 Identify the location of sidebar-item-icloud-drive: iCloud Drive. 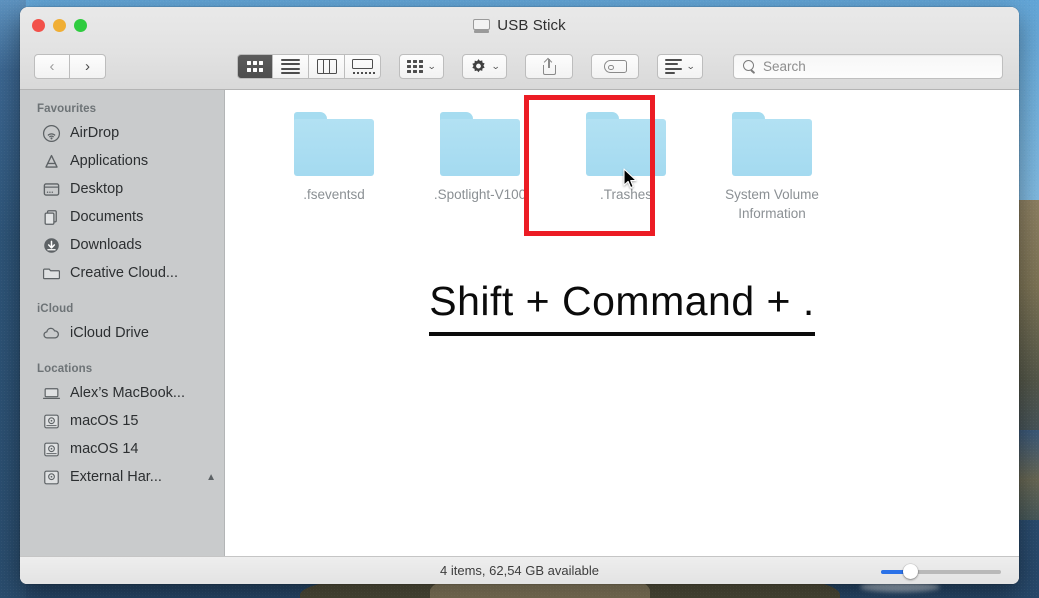
(122, 333).